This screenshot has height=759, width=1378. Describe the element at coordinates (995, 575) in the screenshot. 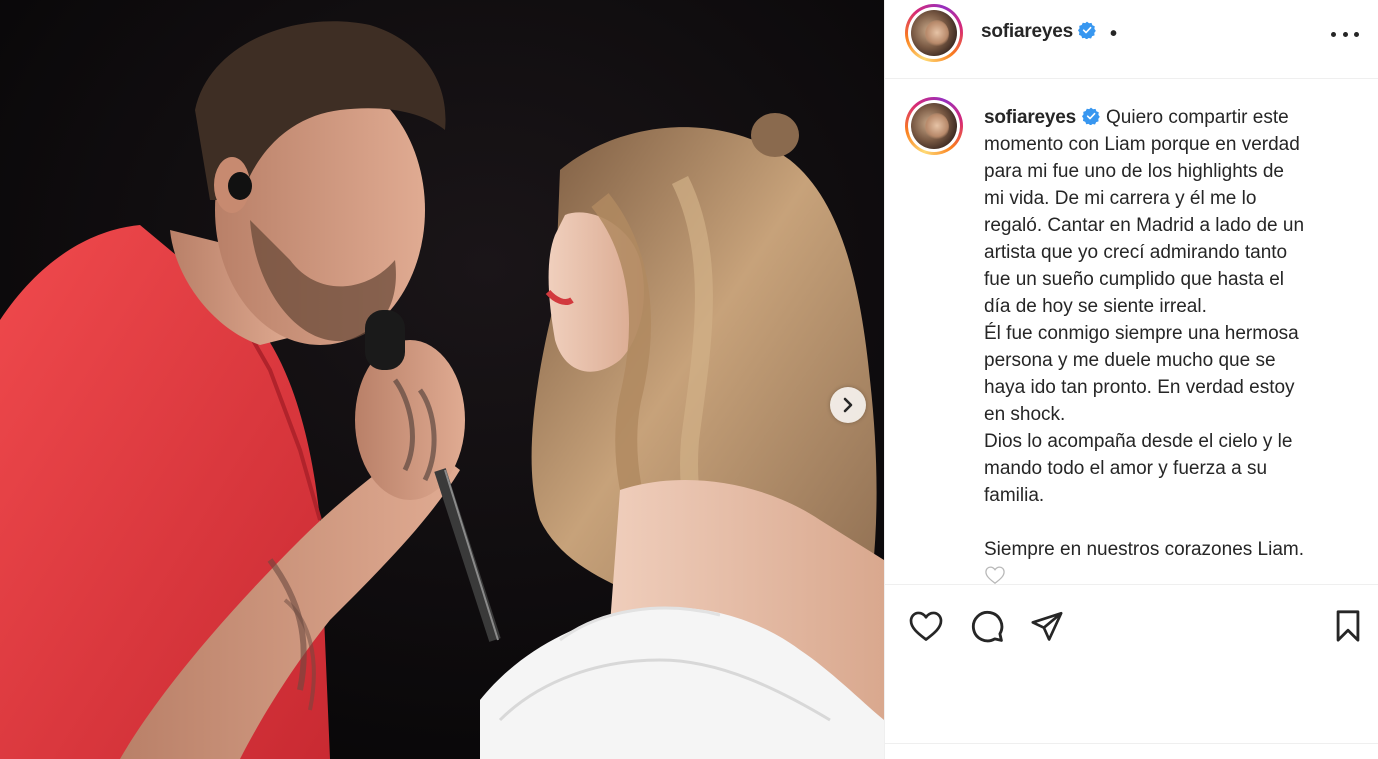

I see `white-heart-emoji-icon` at that location.